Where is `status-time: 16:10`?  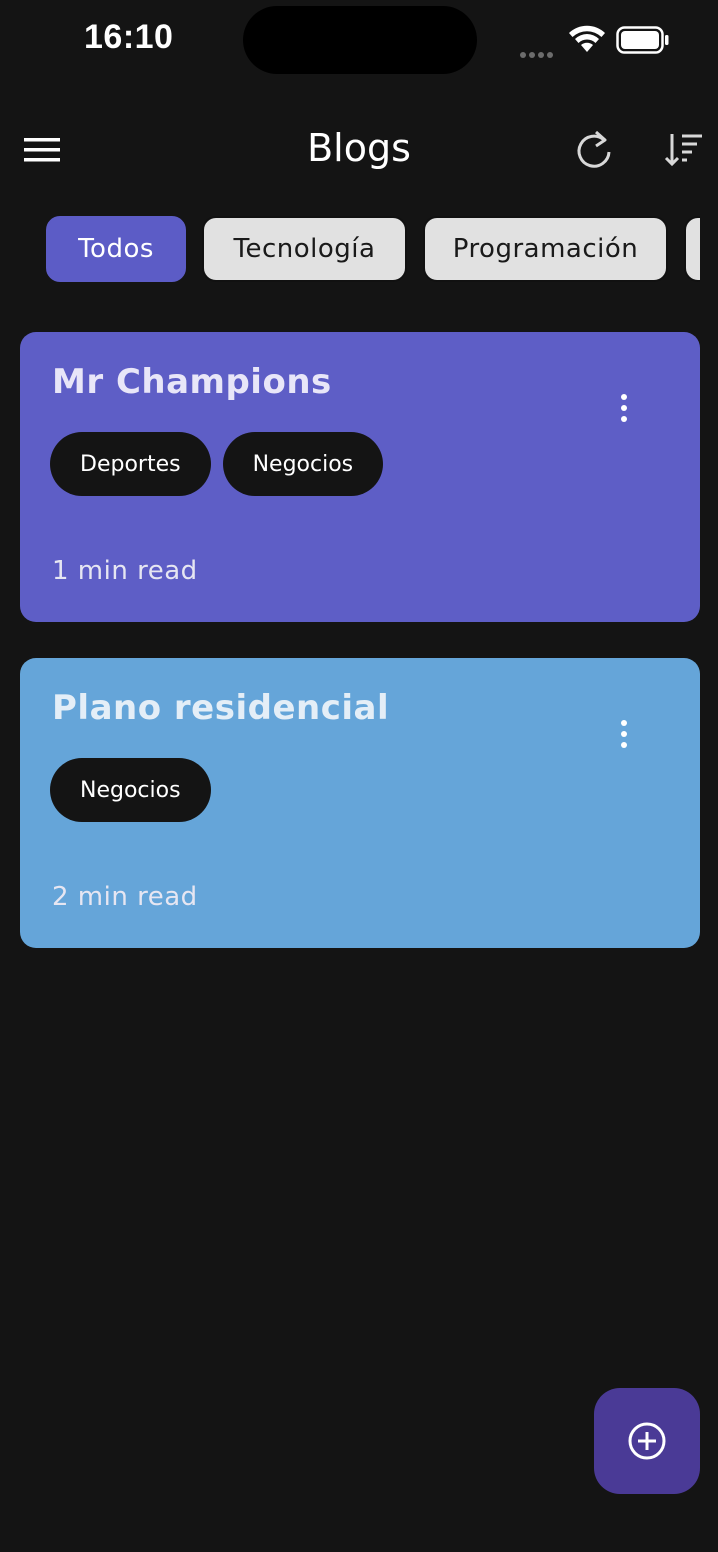
status-time: 16:10 is located at coordinates (129, 37).